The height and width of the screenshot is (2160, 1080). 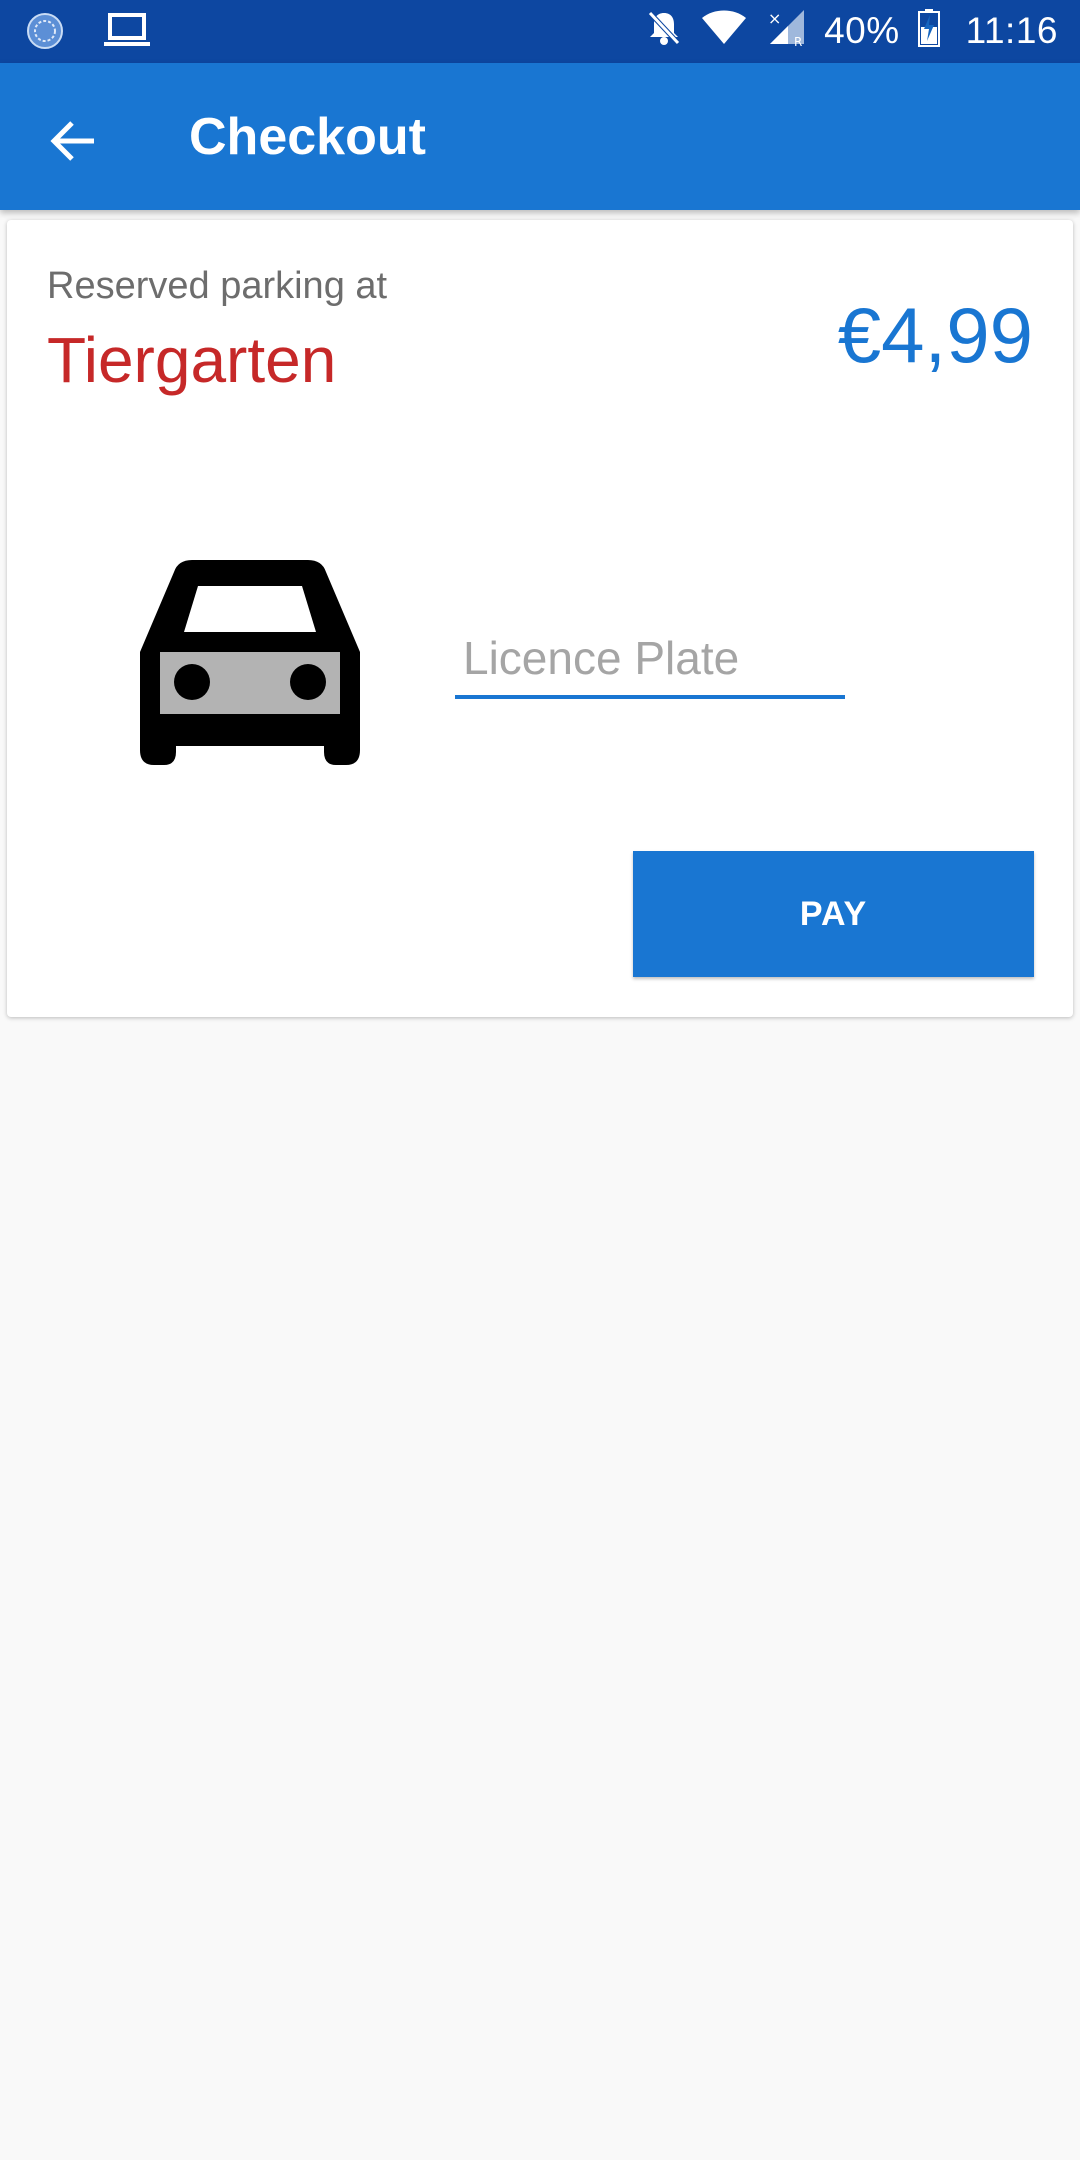 I want to click on price: €4,99, so click(x=935, y=335).